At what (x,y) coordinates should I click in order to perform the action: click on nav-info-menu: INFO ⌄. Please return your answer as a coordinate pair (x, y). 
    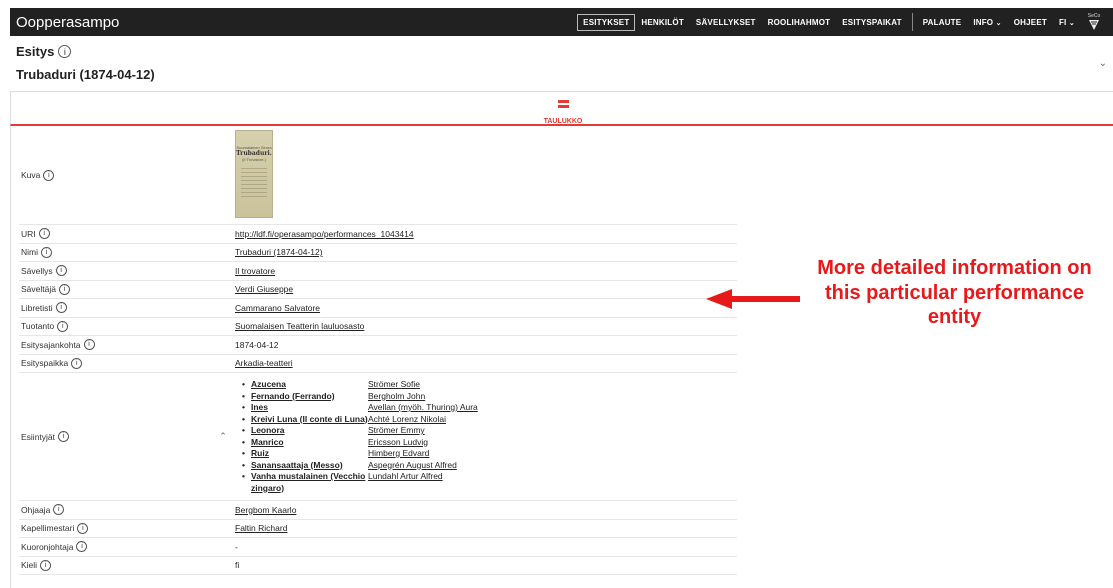
    Looking at the image, I should click on (987, 22).